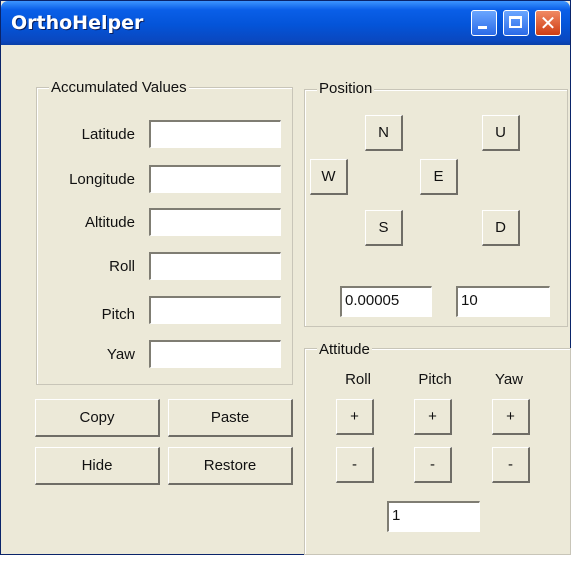 This screenshot has width=575, height=571. I want to click on yaw-minus-button: -, so click(511, 465).